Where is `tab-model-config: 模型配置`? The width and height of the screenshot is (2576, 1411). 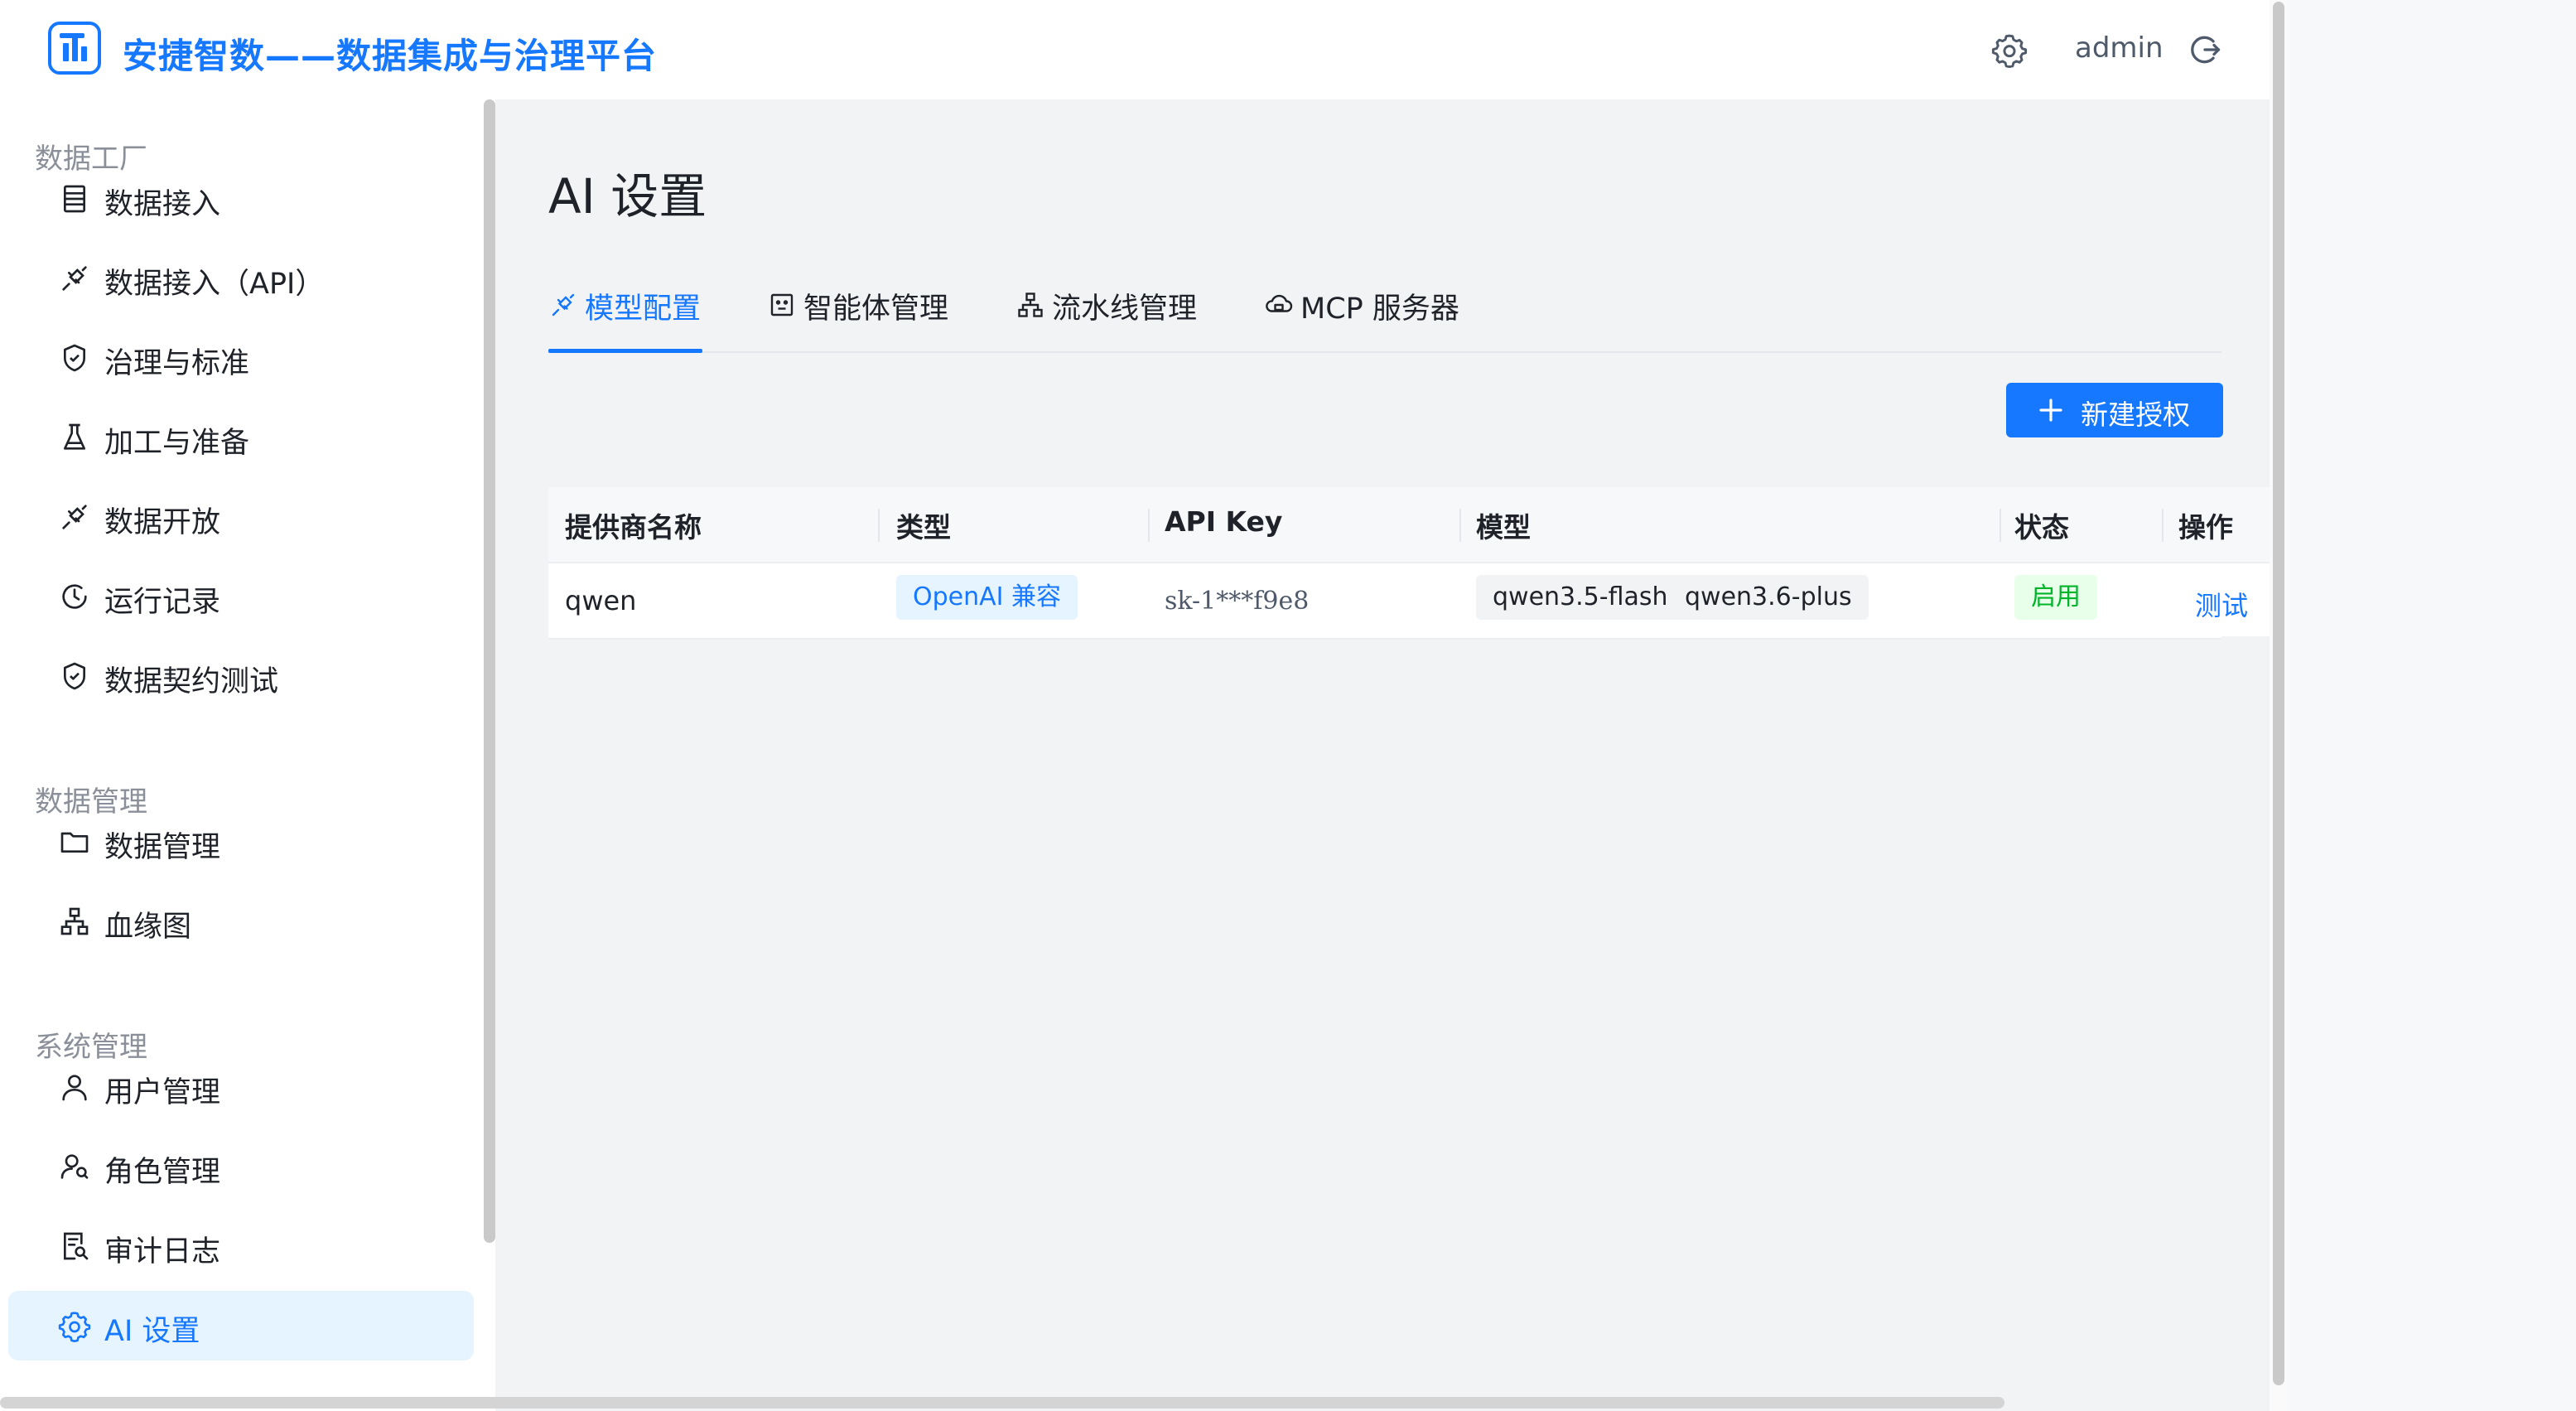 tab-model-config: 模型配置 is located at coordinates (625, 317).